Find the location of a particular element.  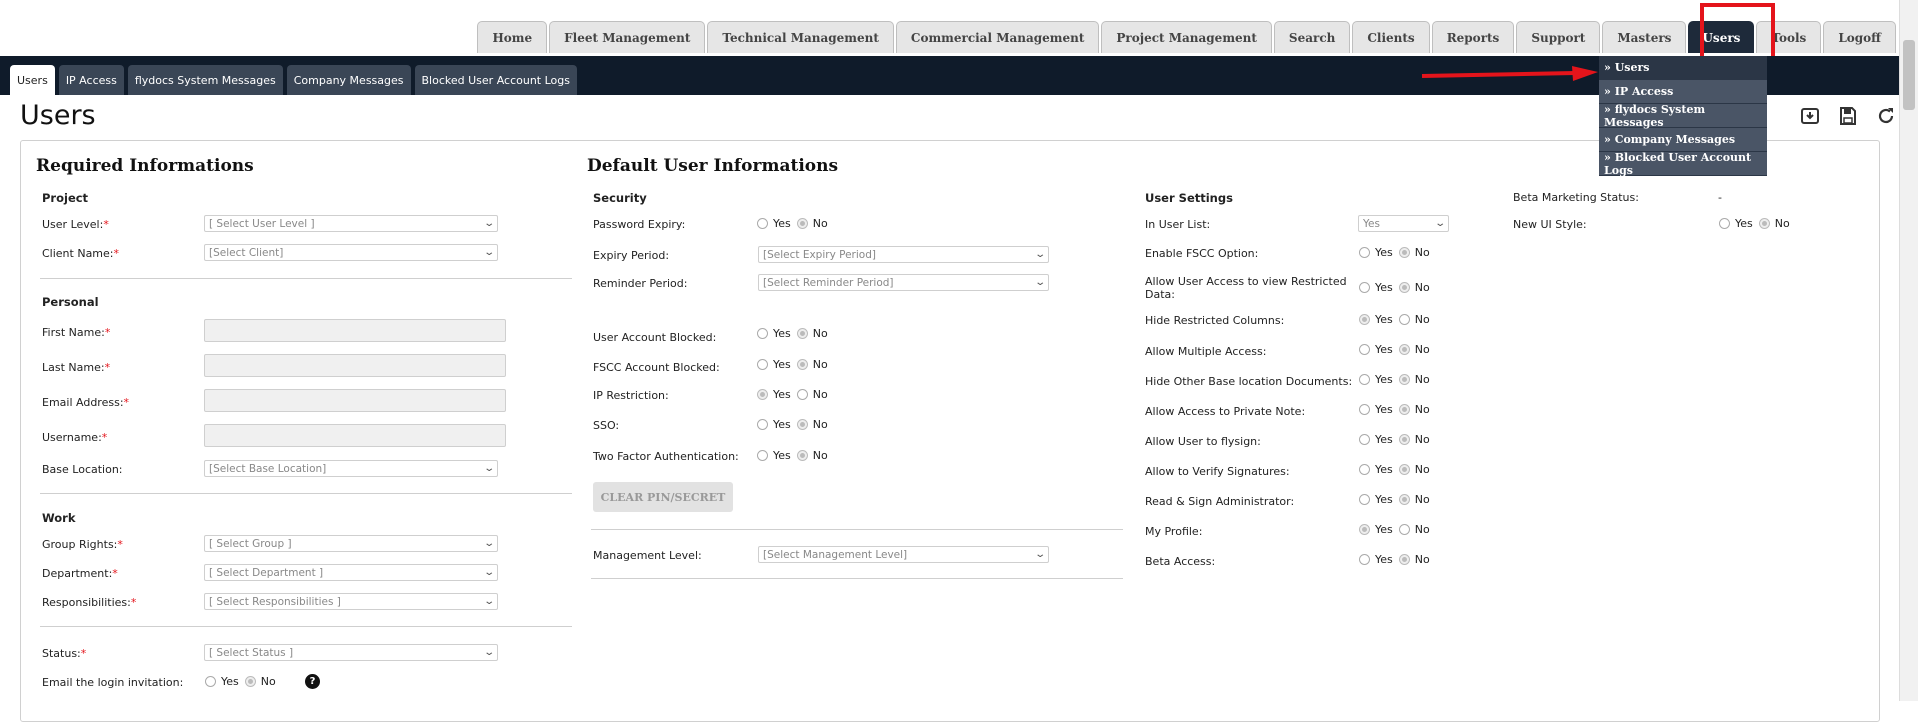

hide-other-base-radio: Yes No is located at coordinates (1397, 379).